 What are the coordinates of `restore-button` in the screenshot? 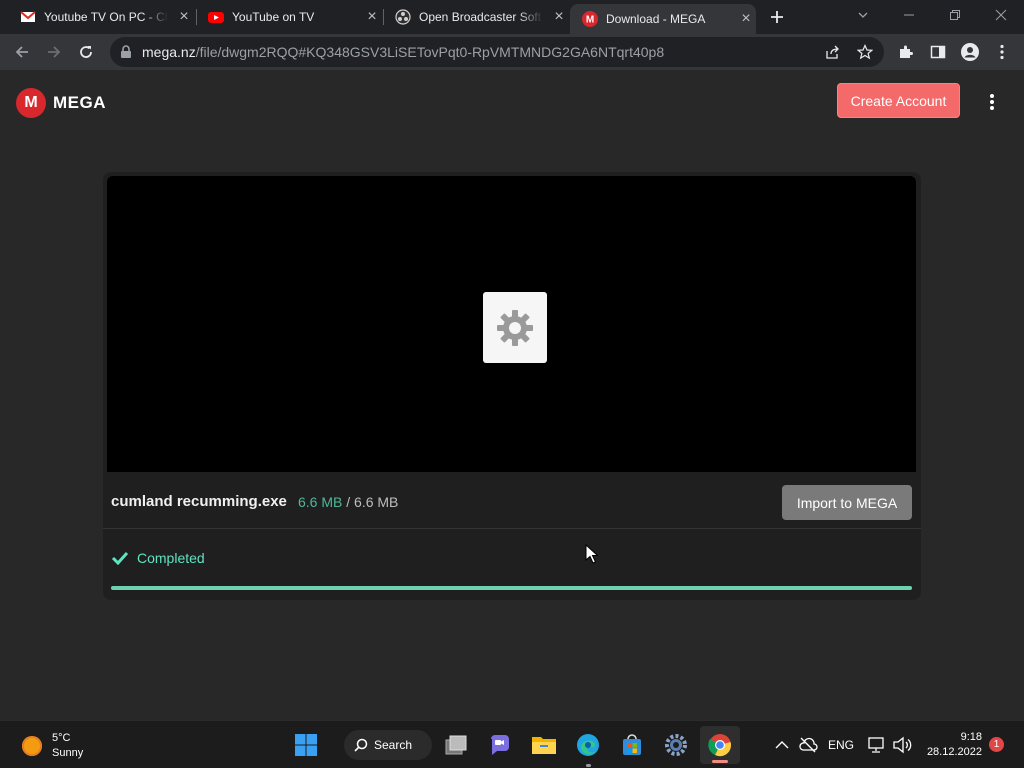 It's located at (955, 15).